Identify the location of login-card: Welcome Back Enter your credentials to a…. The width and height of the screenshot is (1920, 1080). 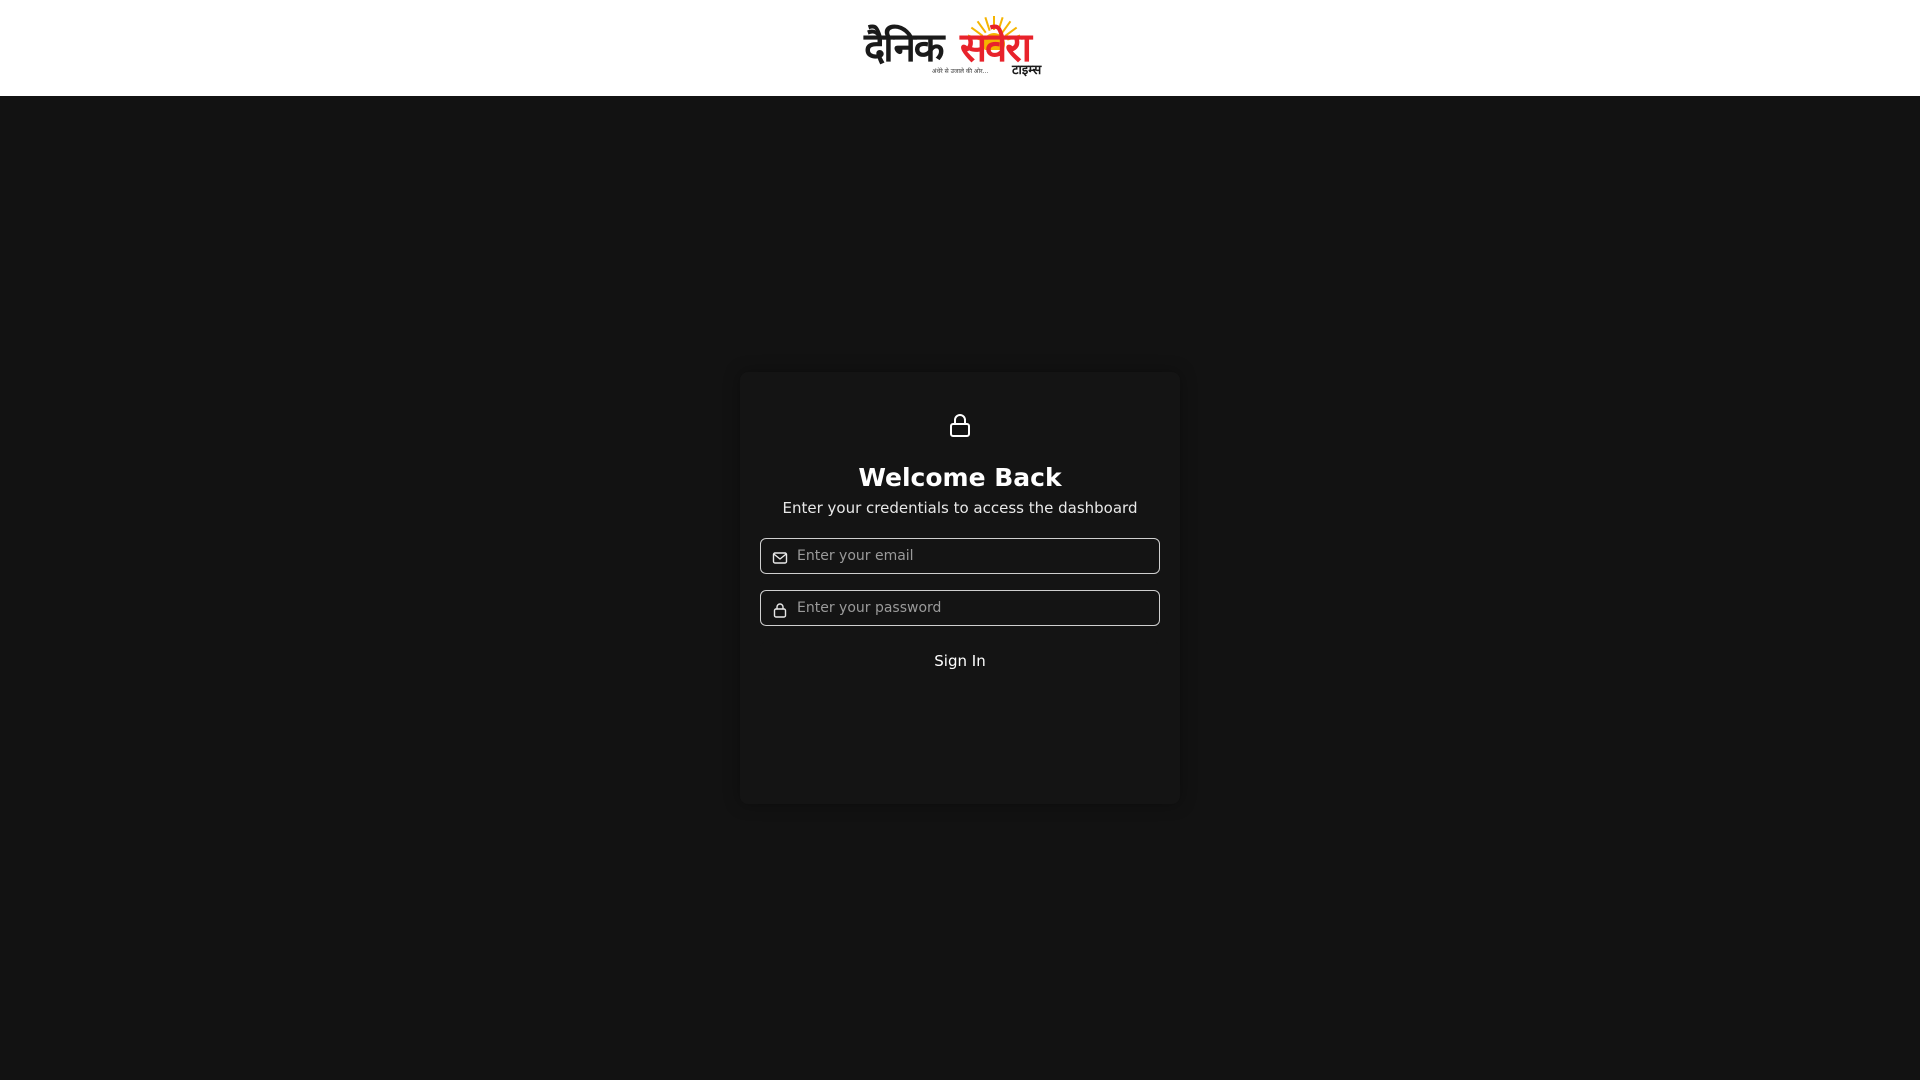
(960, 588).